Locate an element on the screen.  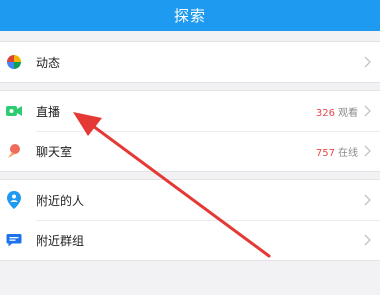
list-item-chatroom: 聊天室 757 在线 is located at coordinates (190, 151).